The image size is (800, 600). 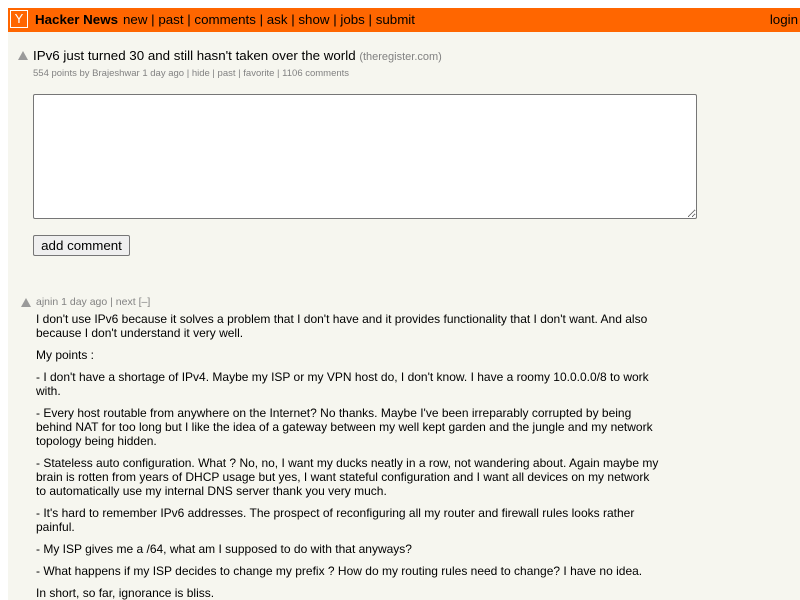 I want to click on comment-paragraph: My points :, so click(x=65, y=355).